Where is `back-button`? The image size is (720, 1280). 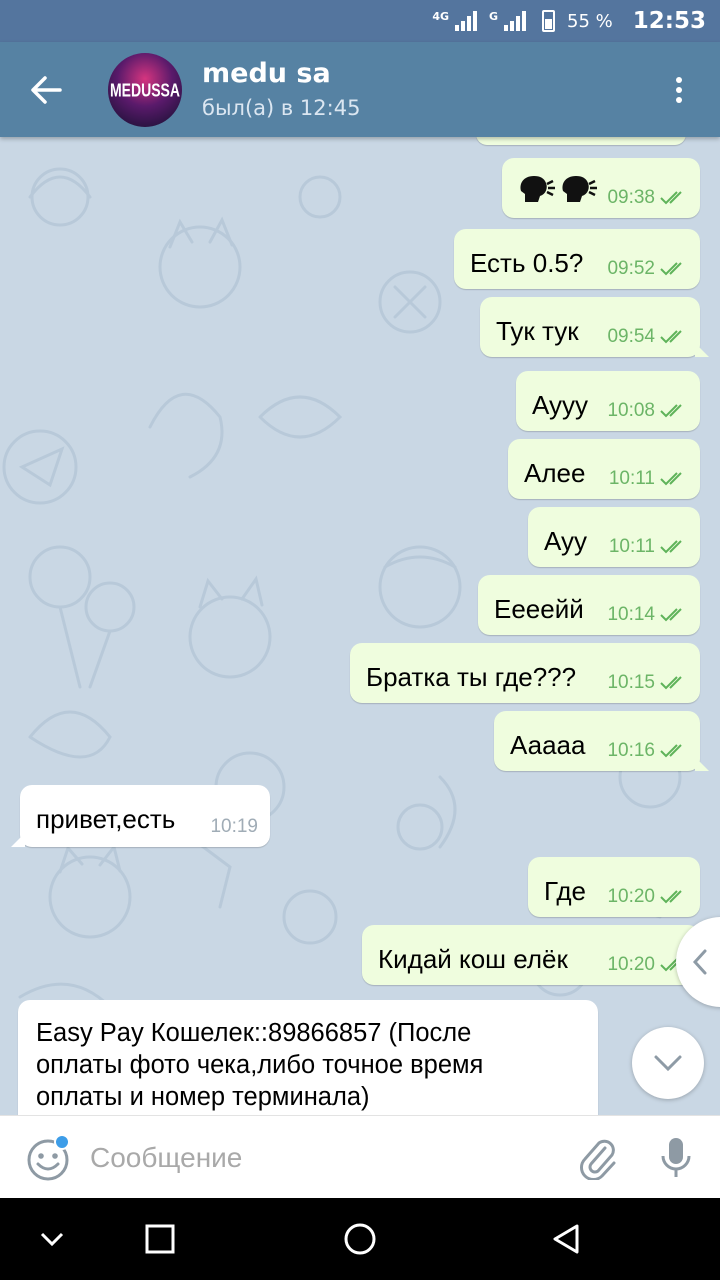
back-button is located at coordinates (46, 90).